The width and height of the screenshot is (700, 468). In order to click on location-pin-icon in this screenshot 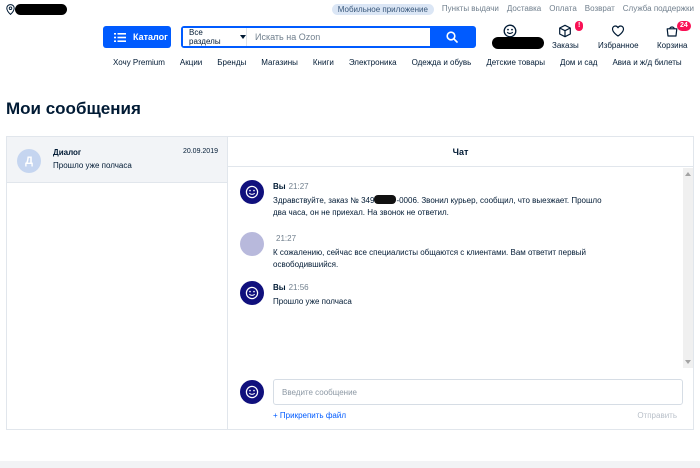, I will do `click(10, 9)`.